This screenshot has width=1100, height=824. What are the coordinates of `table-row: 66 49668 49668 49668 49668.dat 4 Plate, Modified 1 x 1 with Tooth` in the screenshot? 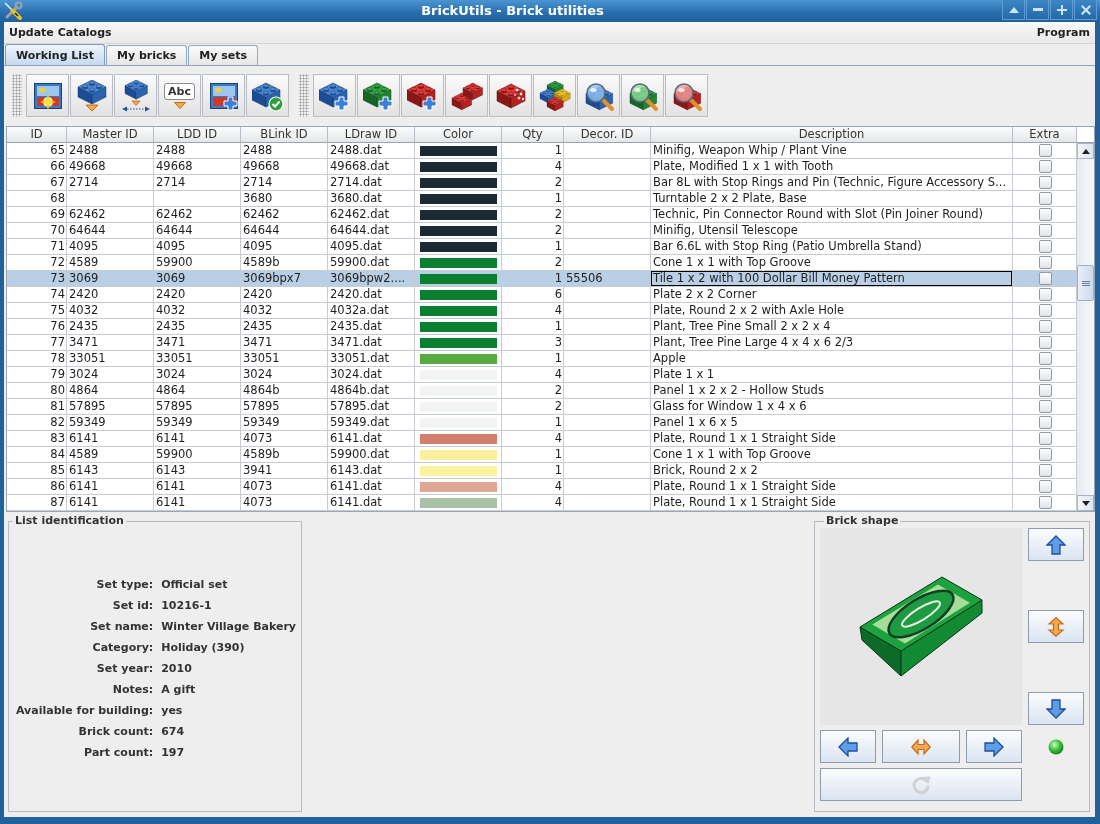 It's located at (542, 167).